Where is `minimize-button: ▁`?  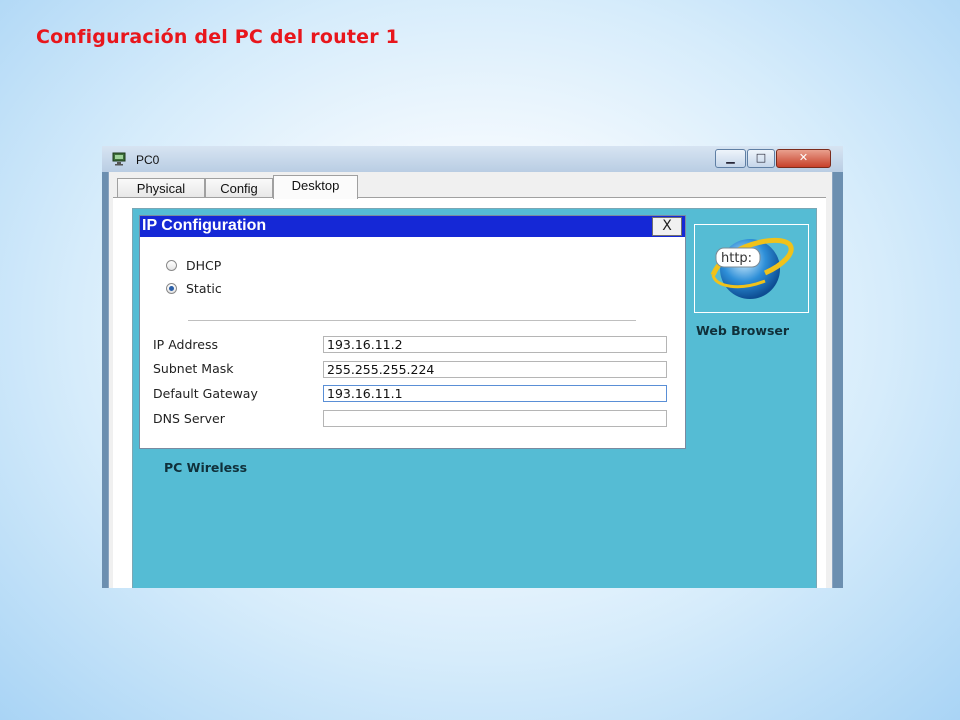
minimize-button: ▁ is located at coordinates (730, 158).